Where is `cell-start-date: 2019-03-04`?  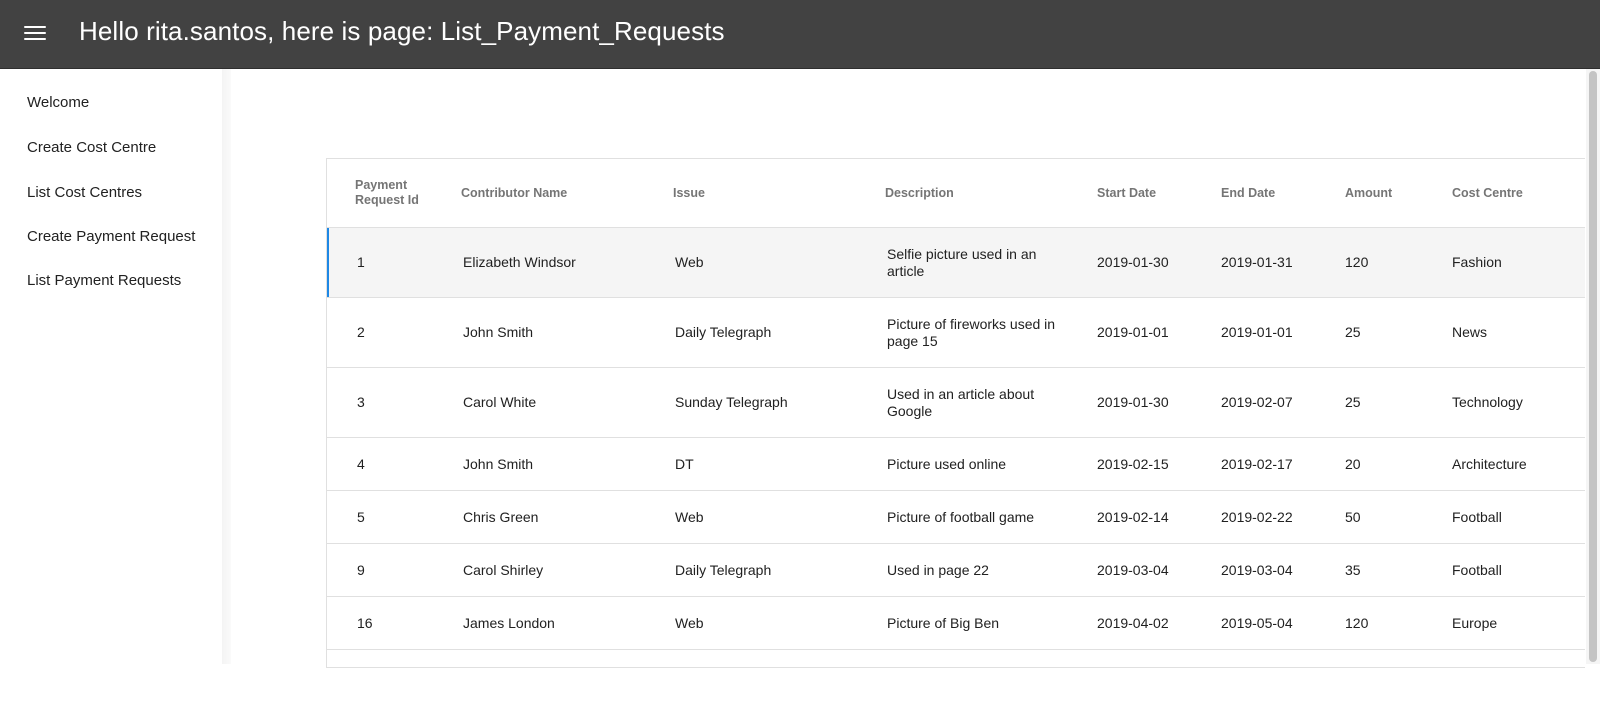 cell-start-date: 2019-03-04 is located at coordinates (1159, 570).